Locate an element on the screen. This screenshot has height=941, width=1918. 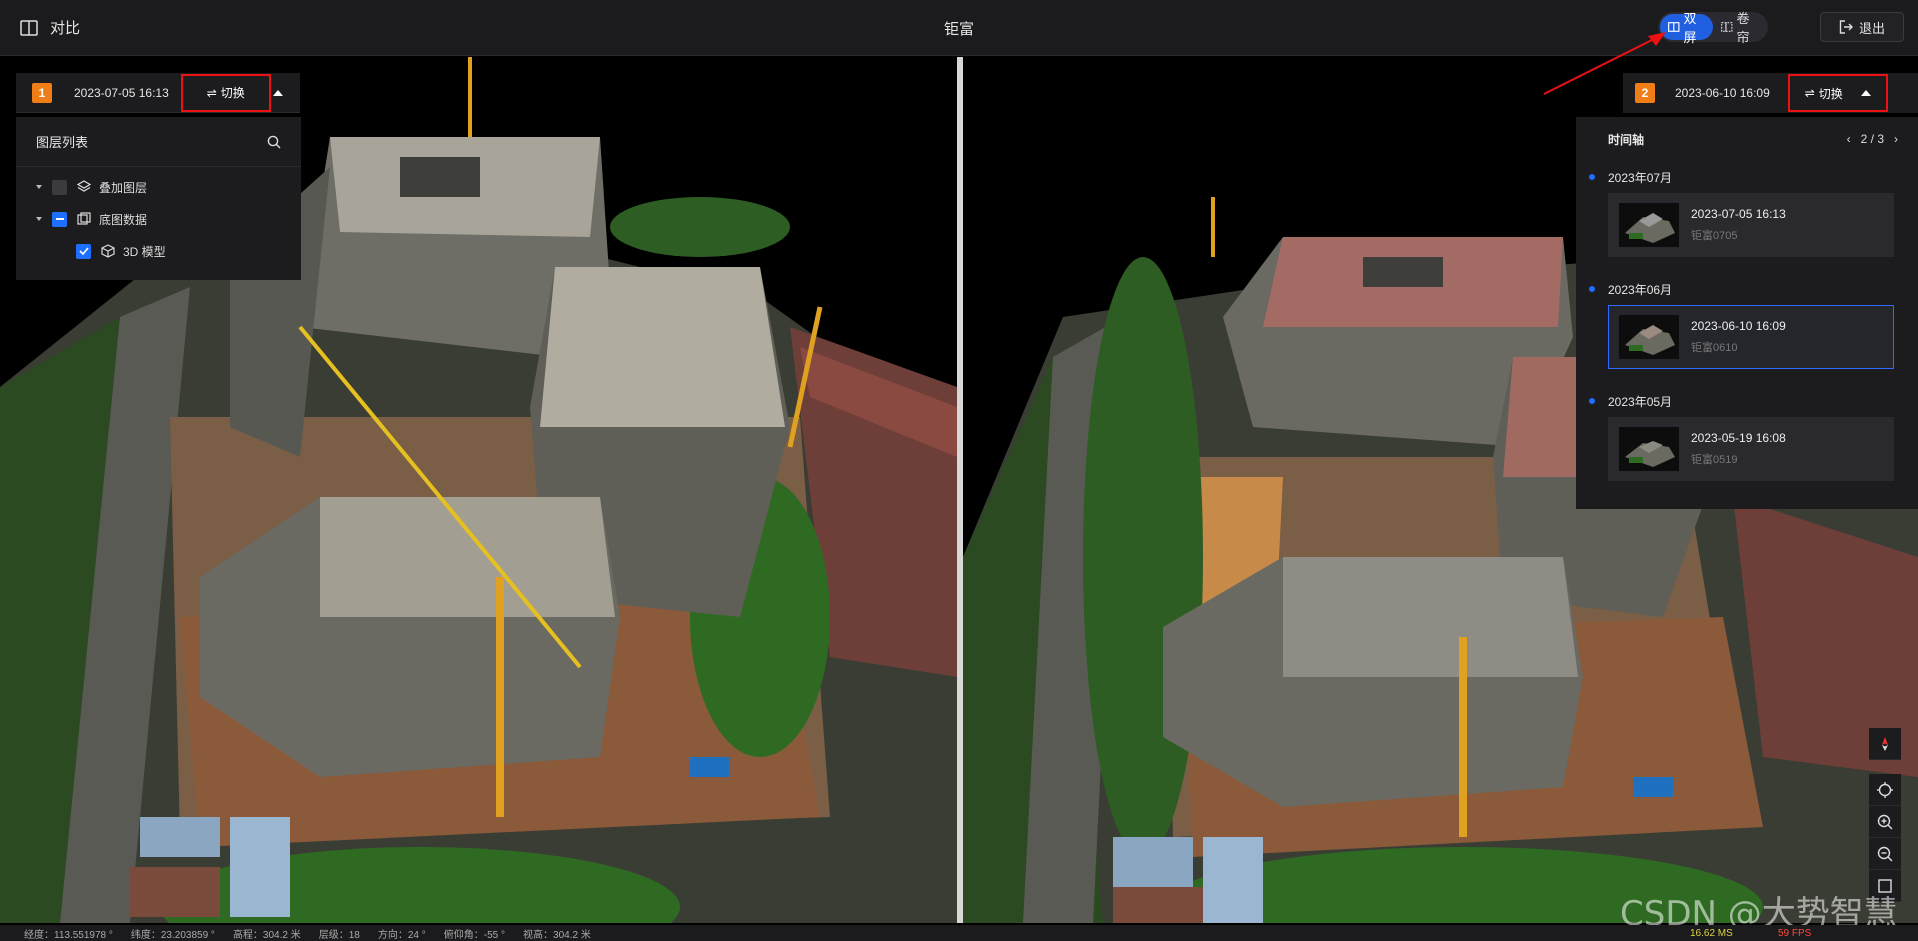
layer-item-overlay: 叠加图层 is located at coordinates (158, 187).